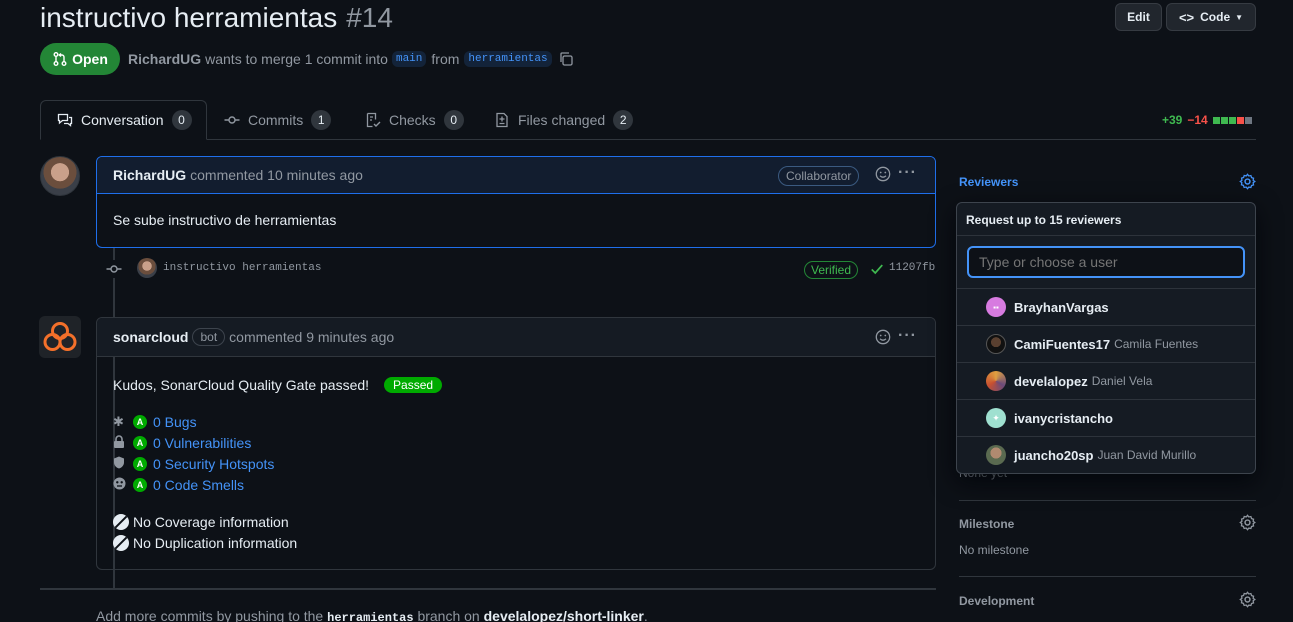  I want to click on base-branch: main, so click(409, 59).